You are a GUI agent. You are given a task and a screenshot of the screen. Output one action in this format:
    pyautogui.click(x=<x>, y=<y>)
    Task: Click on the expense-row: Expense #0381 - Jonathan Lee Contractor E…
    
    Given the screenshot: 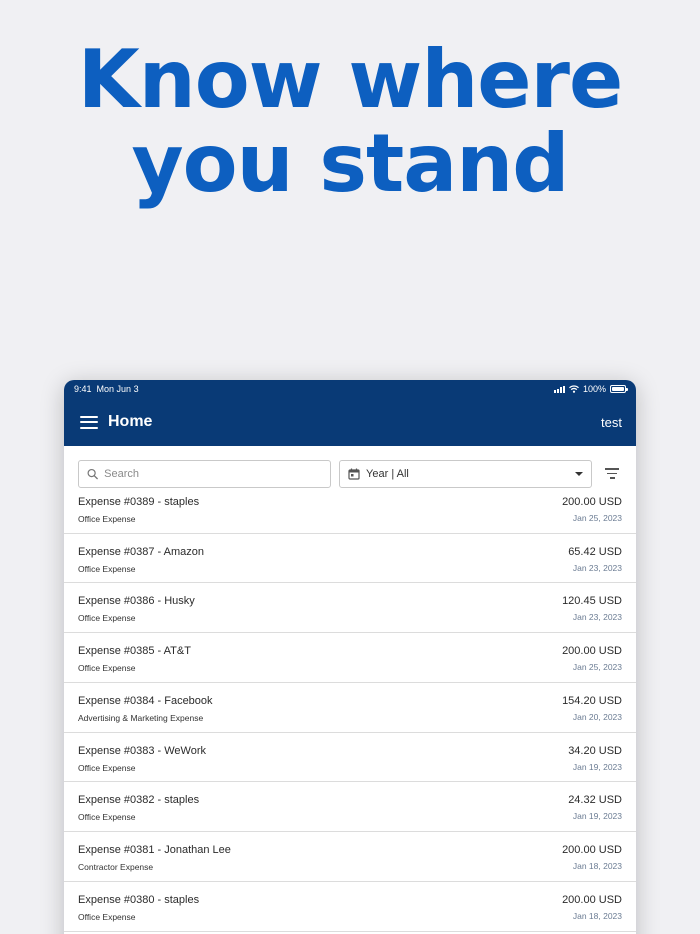 What is the action you would take?
    pyautogui.click(x=350, y=857)
    